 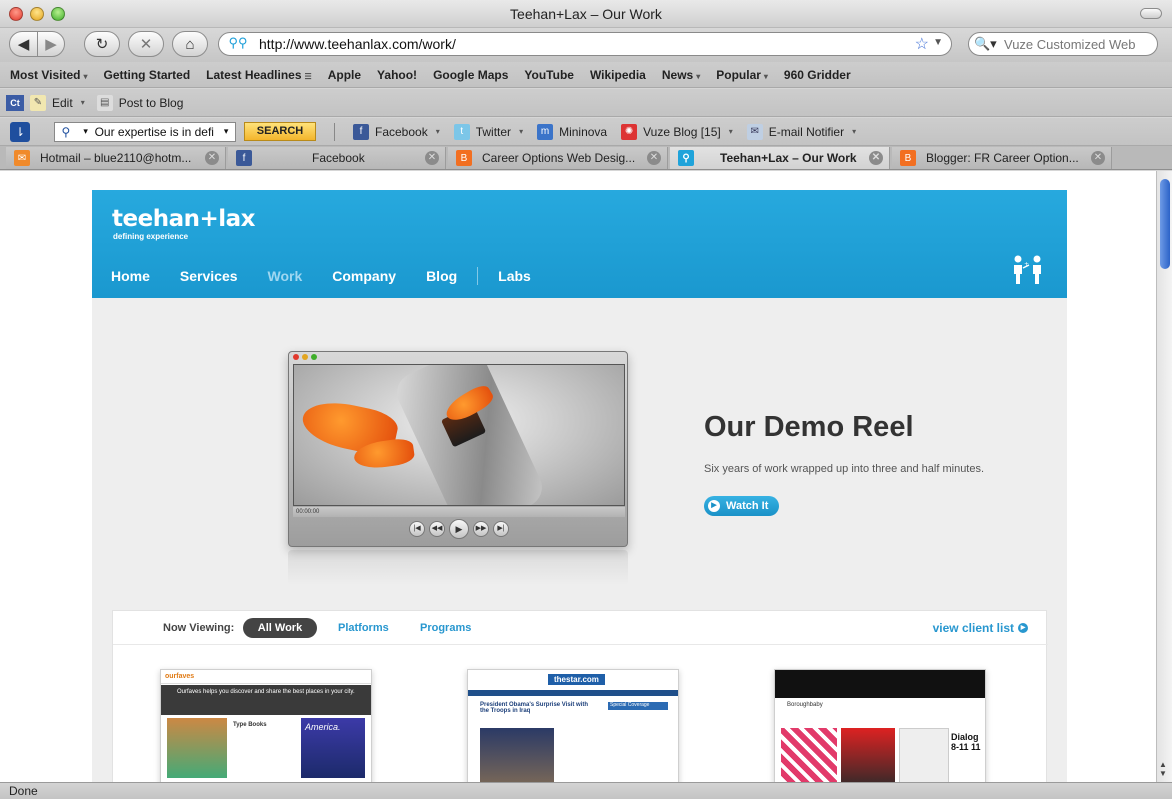 What do you see at coordinates (488, 131) in the screenshot?
I see `toolbar-twitter-button: t Twitter ▾` at bounding box center [488, 131].